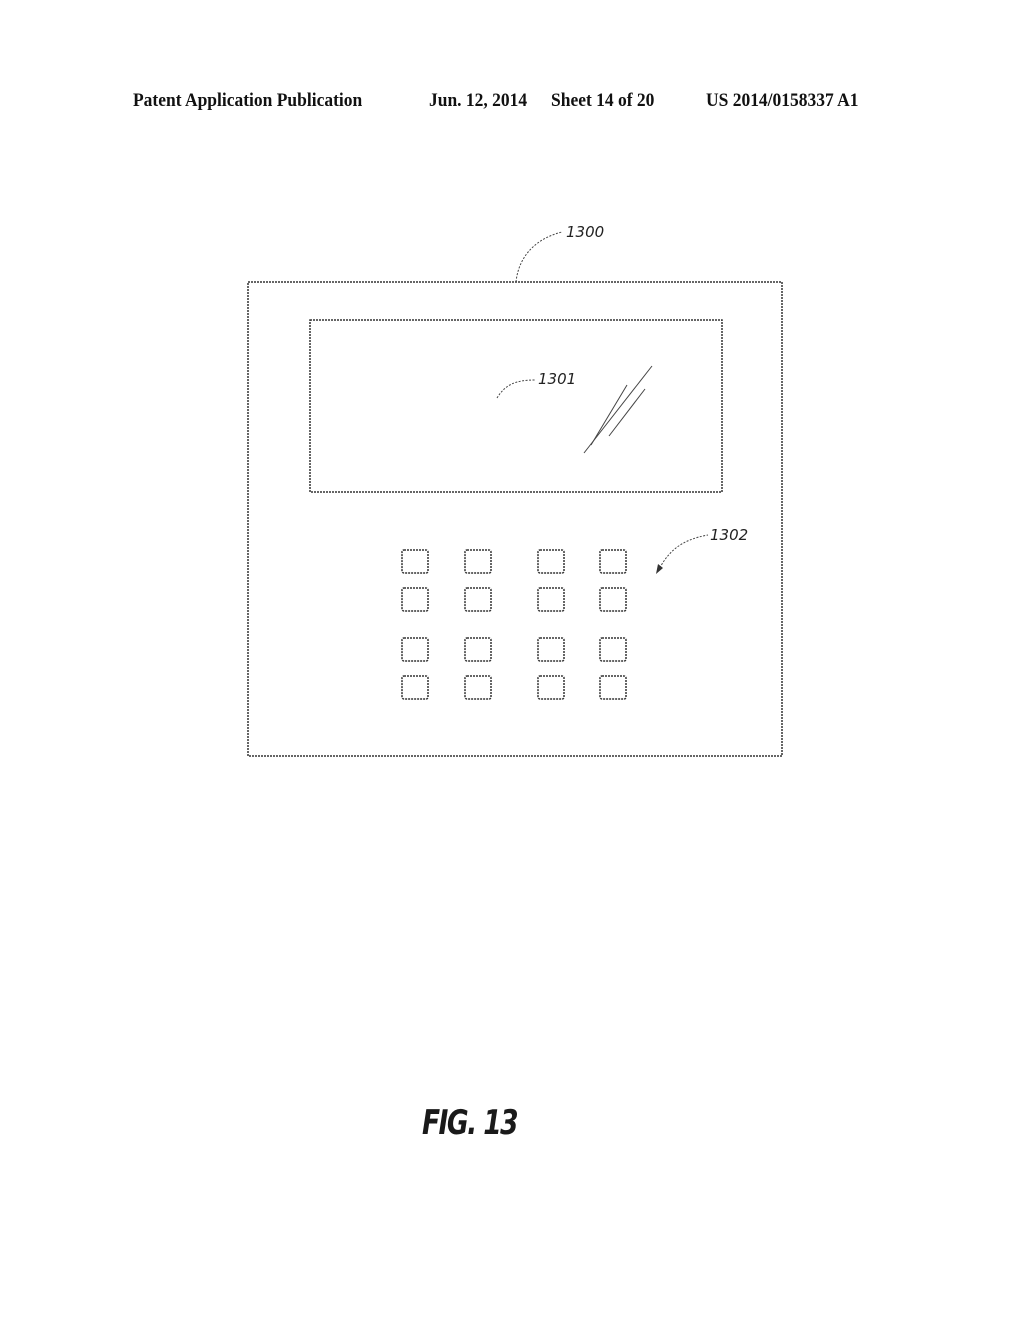 The height and width of the screenshot is (1320, 1024). What do you see at coordinates (514, 624) in the screenshot?
I see `keypad` at bounding box center [514, 624].